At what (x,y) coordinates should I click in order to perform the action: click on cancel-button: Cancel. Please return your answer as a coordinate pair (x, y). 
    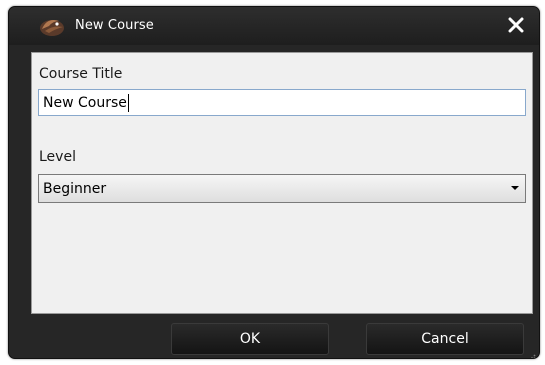
    Looking at the image, I should click on (445, 339).